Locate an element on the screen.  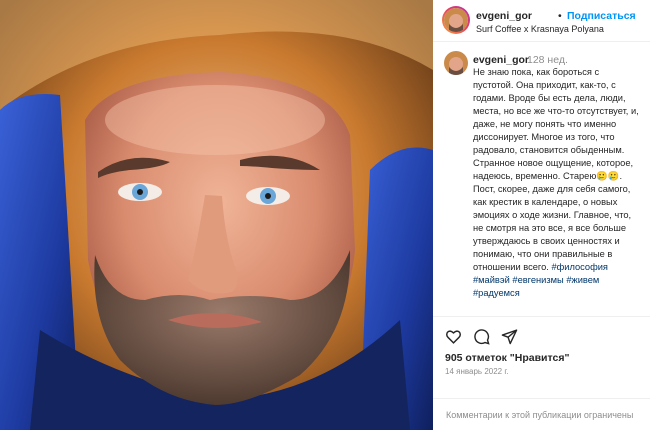
caption-line: утверждаюсь в своих ценностях и is located at coordinates (546, 241).